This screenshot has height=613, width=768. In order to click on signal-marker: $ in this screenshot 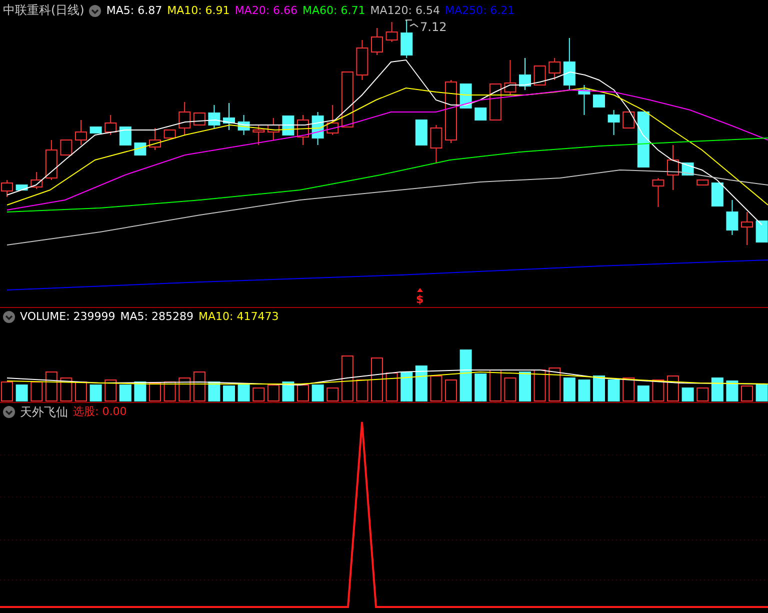, I will do `click(420, 299)`.